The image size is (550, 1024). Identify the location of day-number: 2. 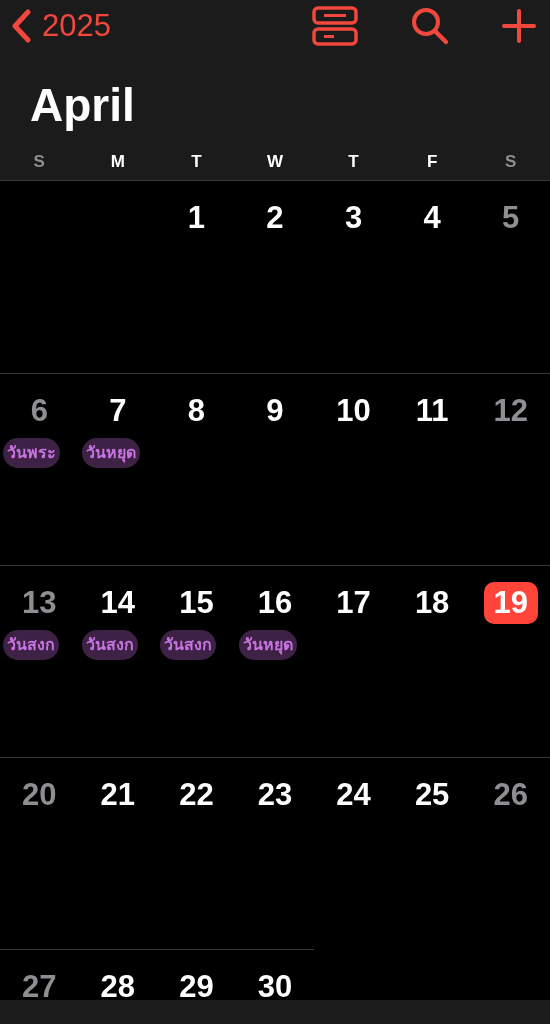
(275, 218).